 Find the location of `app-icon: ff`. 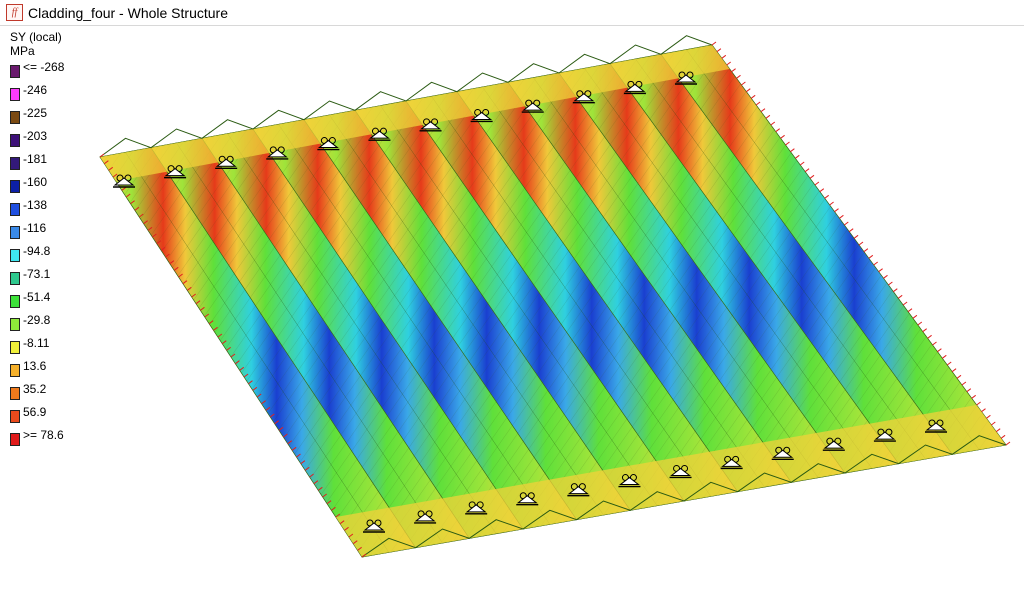

app-icon: ff is located at coordinates (14, 12).